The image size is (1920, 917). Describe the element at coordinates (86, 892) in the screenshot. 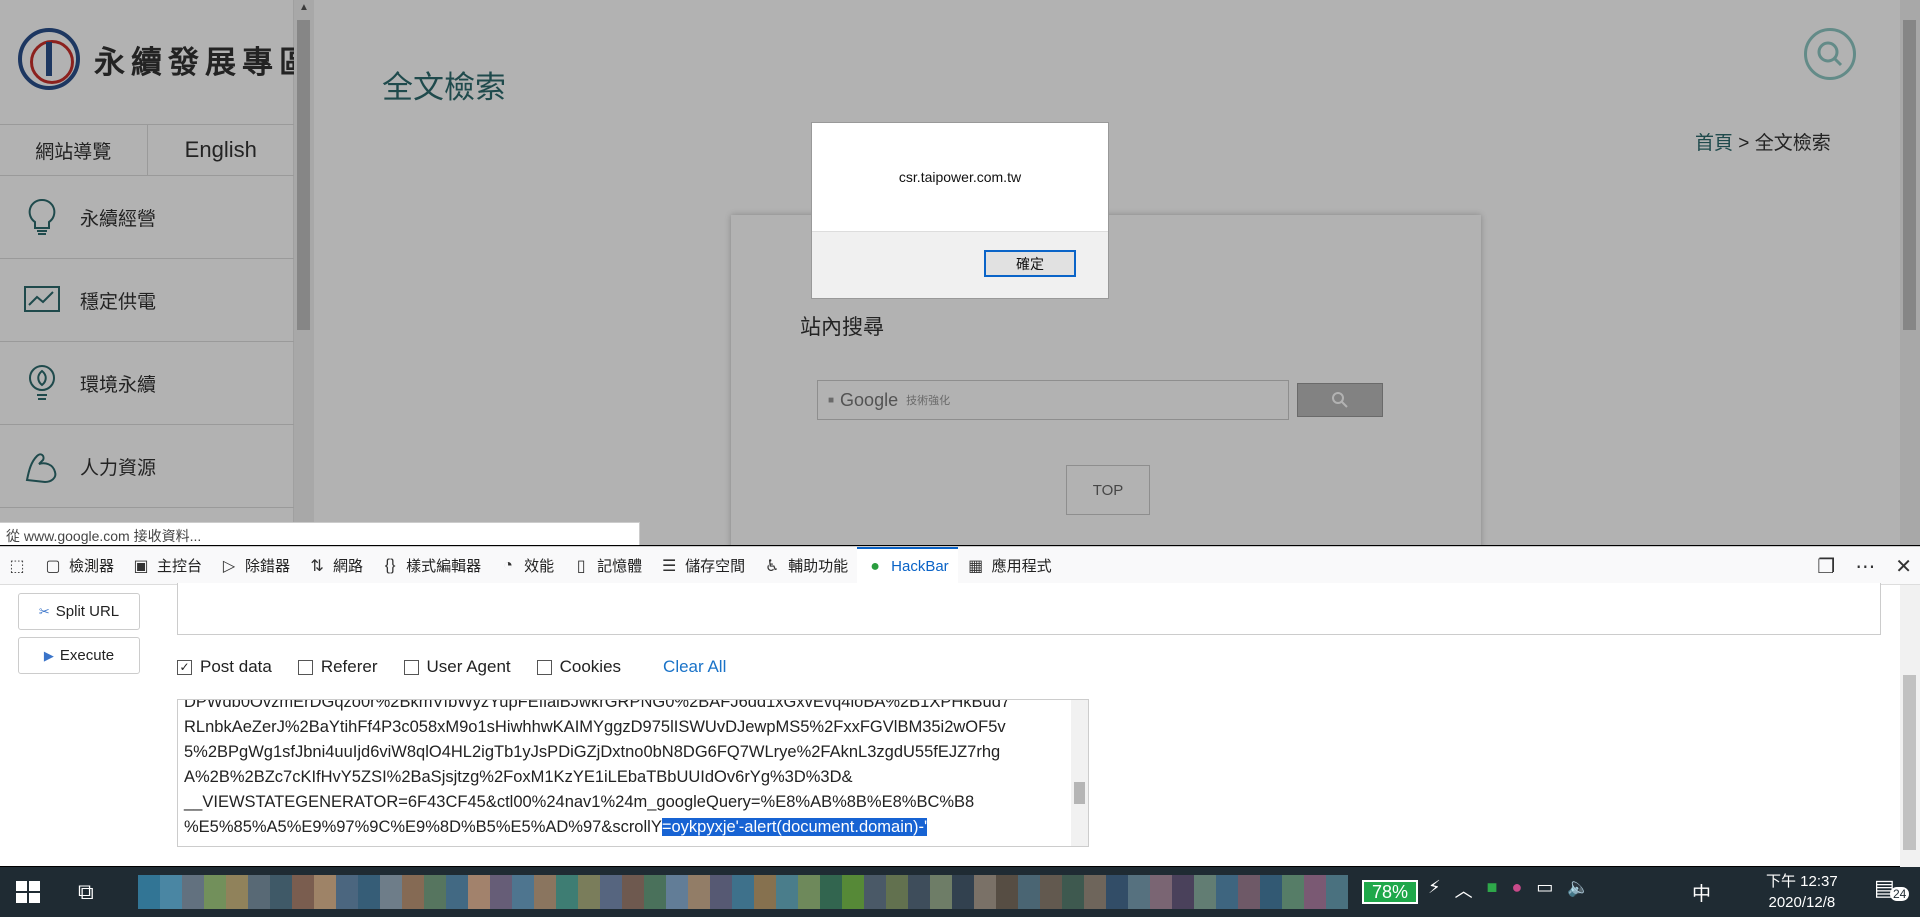

I see `task-view-icon: ⧉` at that location.